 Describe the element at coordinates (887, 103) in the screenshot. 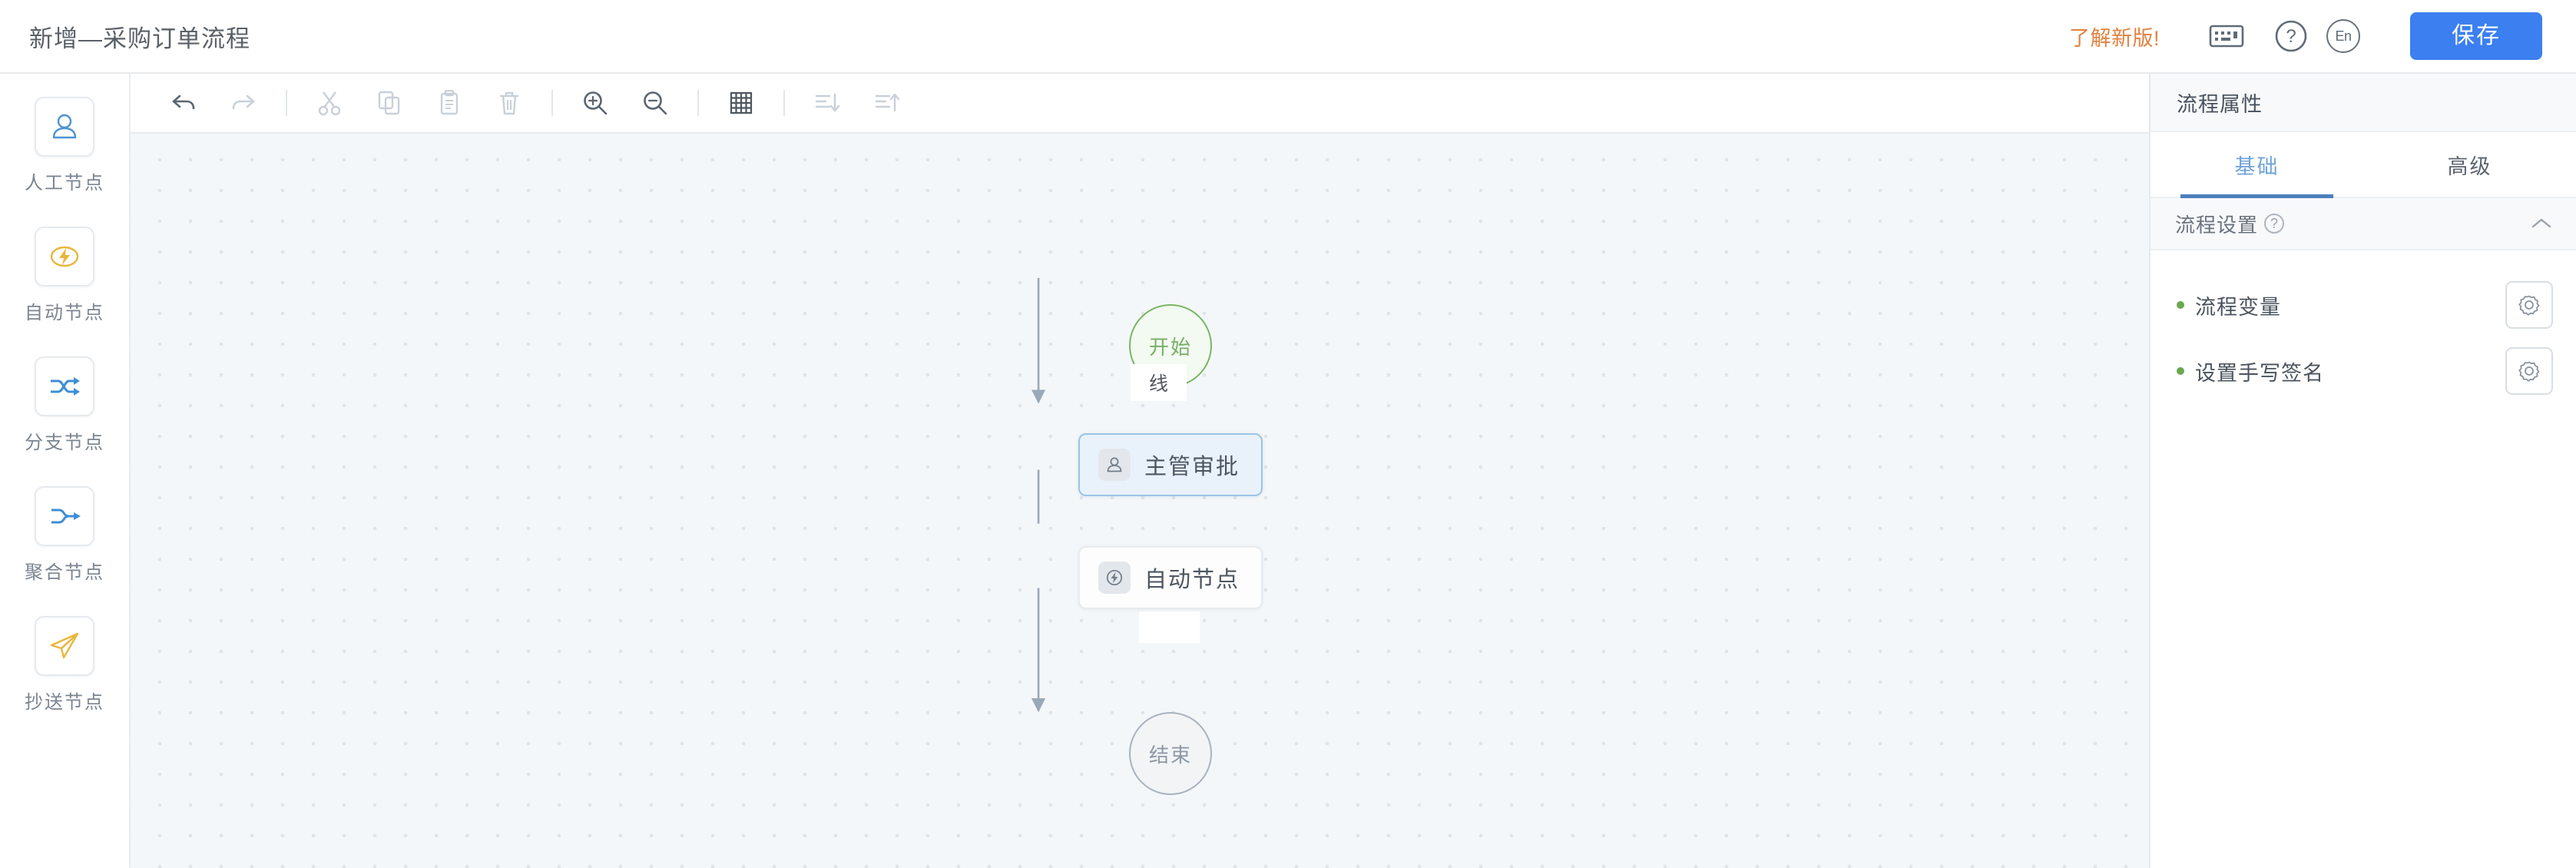

I see `align-up-icon` at that location.